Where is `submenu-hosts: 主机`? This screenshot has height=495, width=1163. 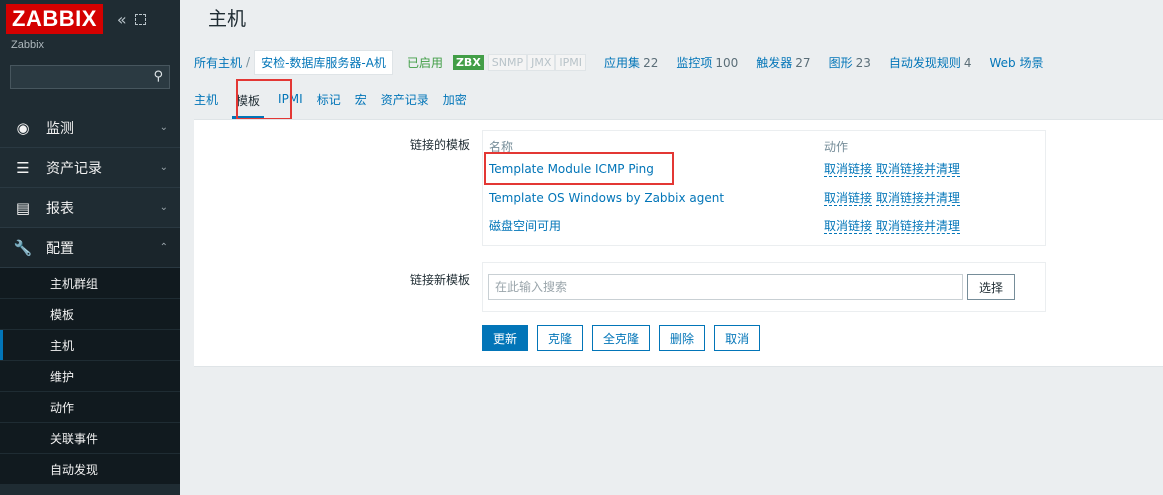
submenu-hosts: 主机 is located at coordinates (90, 345).